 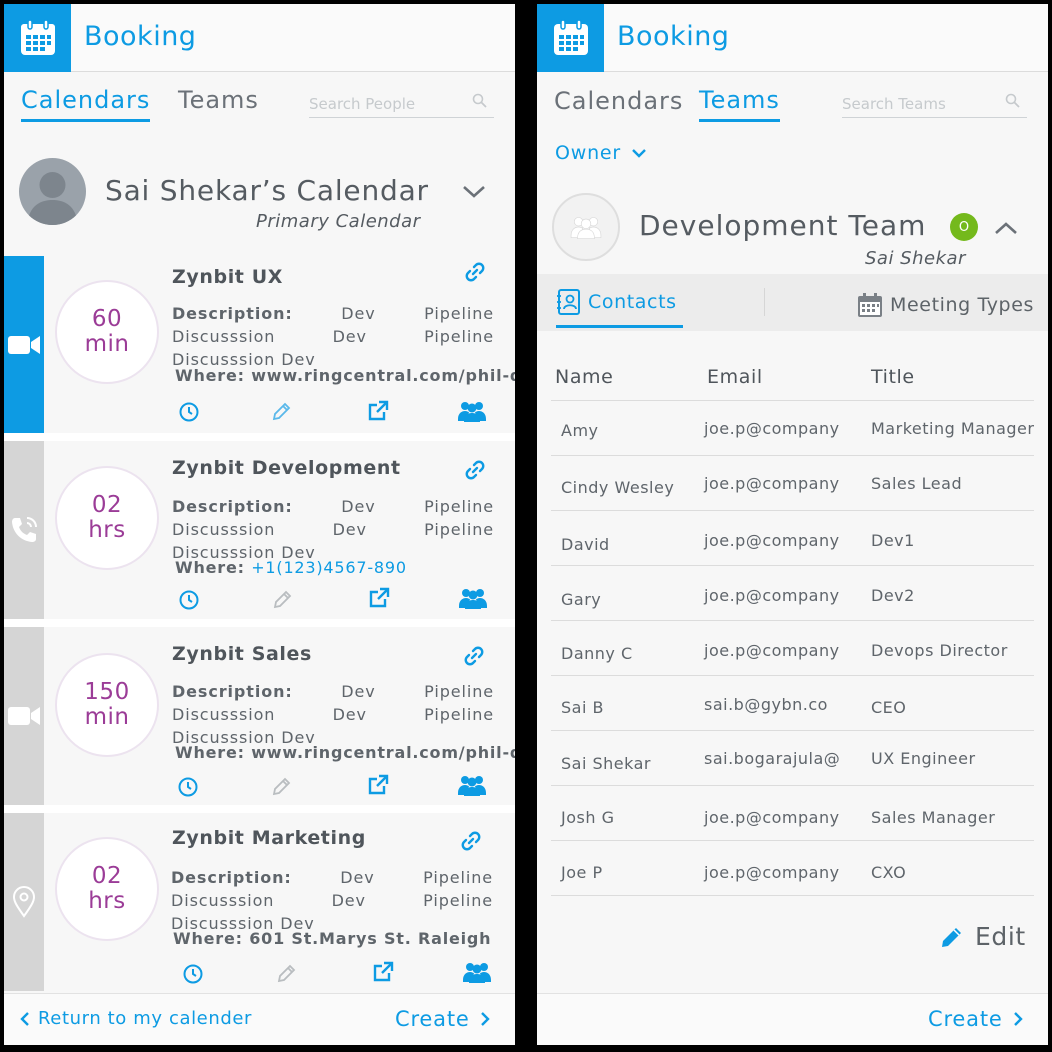 I want to click on chevron-up-icon, so click(x=1006, y=229).